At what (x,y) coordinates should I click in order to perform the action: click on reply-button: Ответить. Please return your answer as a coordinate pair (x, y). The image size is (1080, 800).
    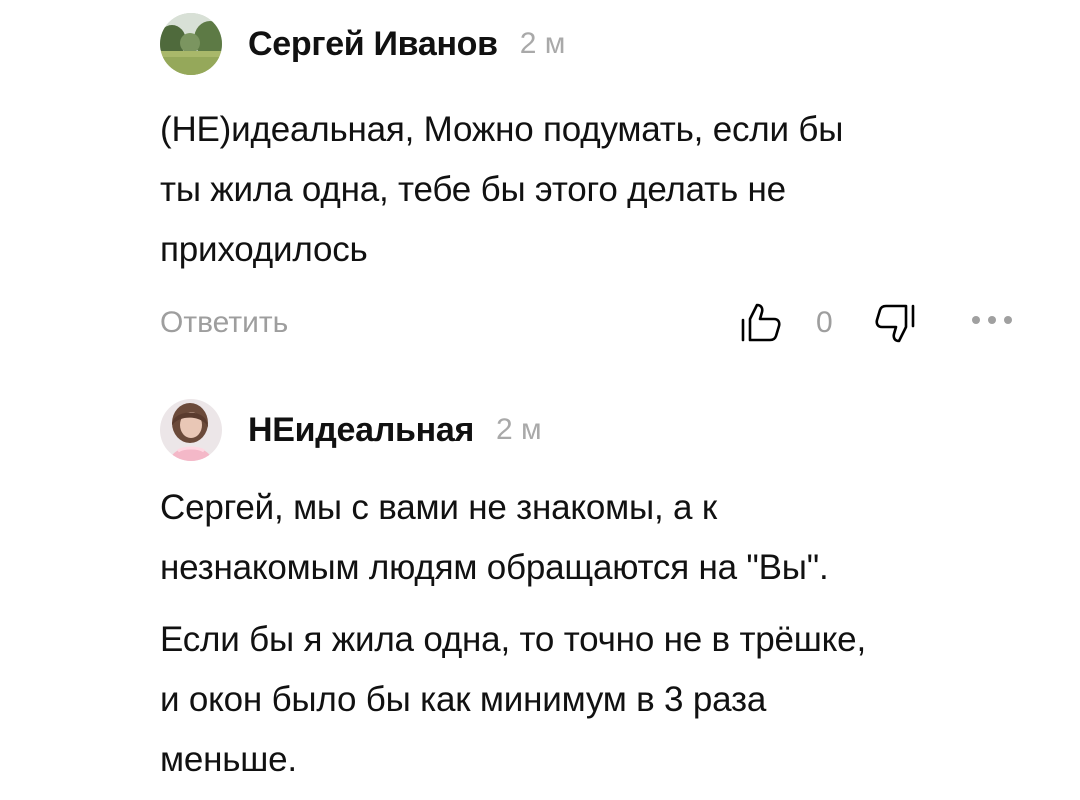
    Looking at the image, I should click on (224, 323).